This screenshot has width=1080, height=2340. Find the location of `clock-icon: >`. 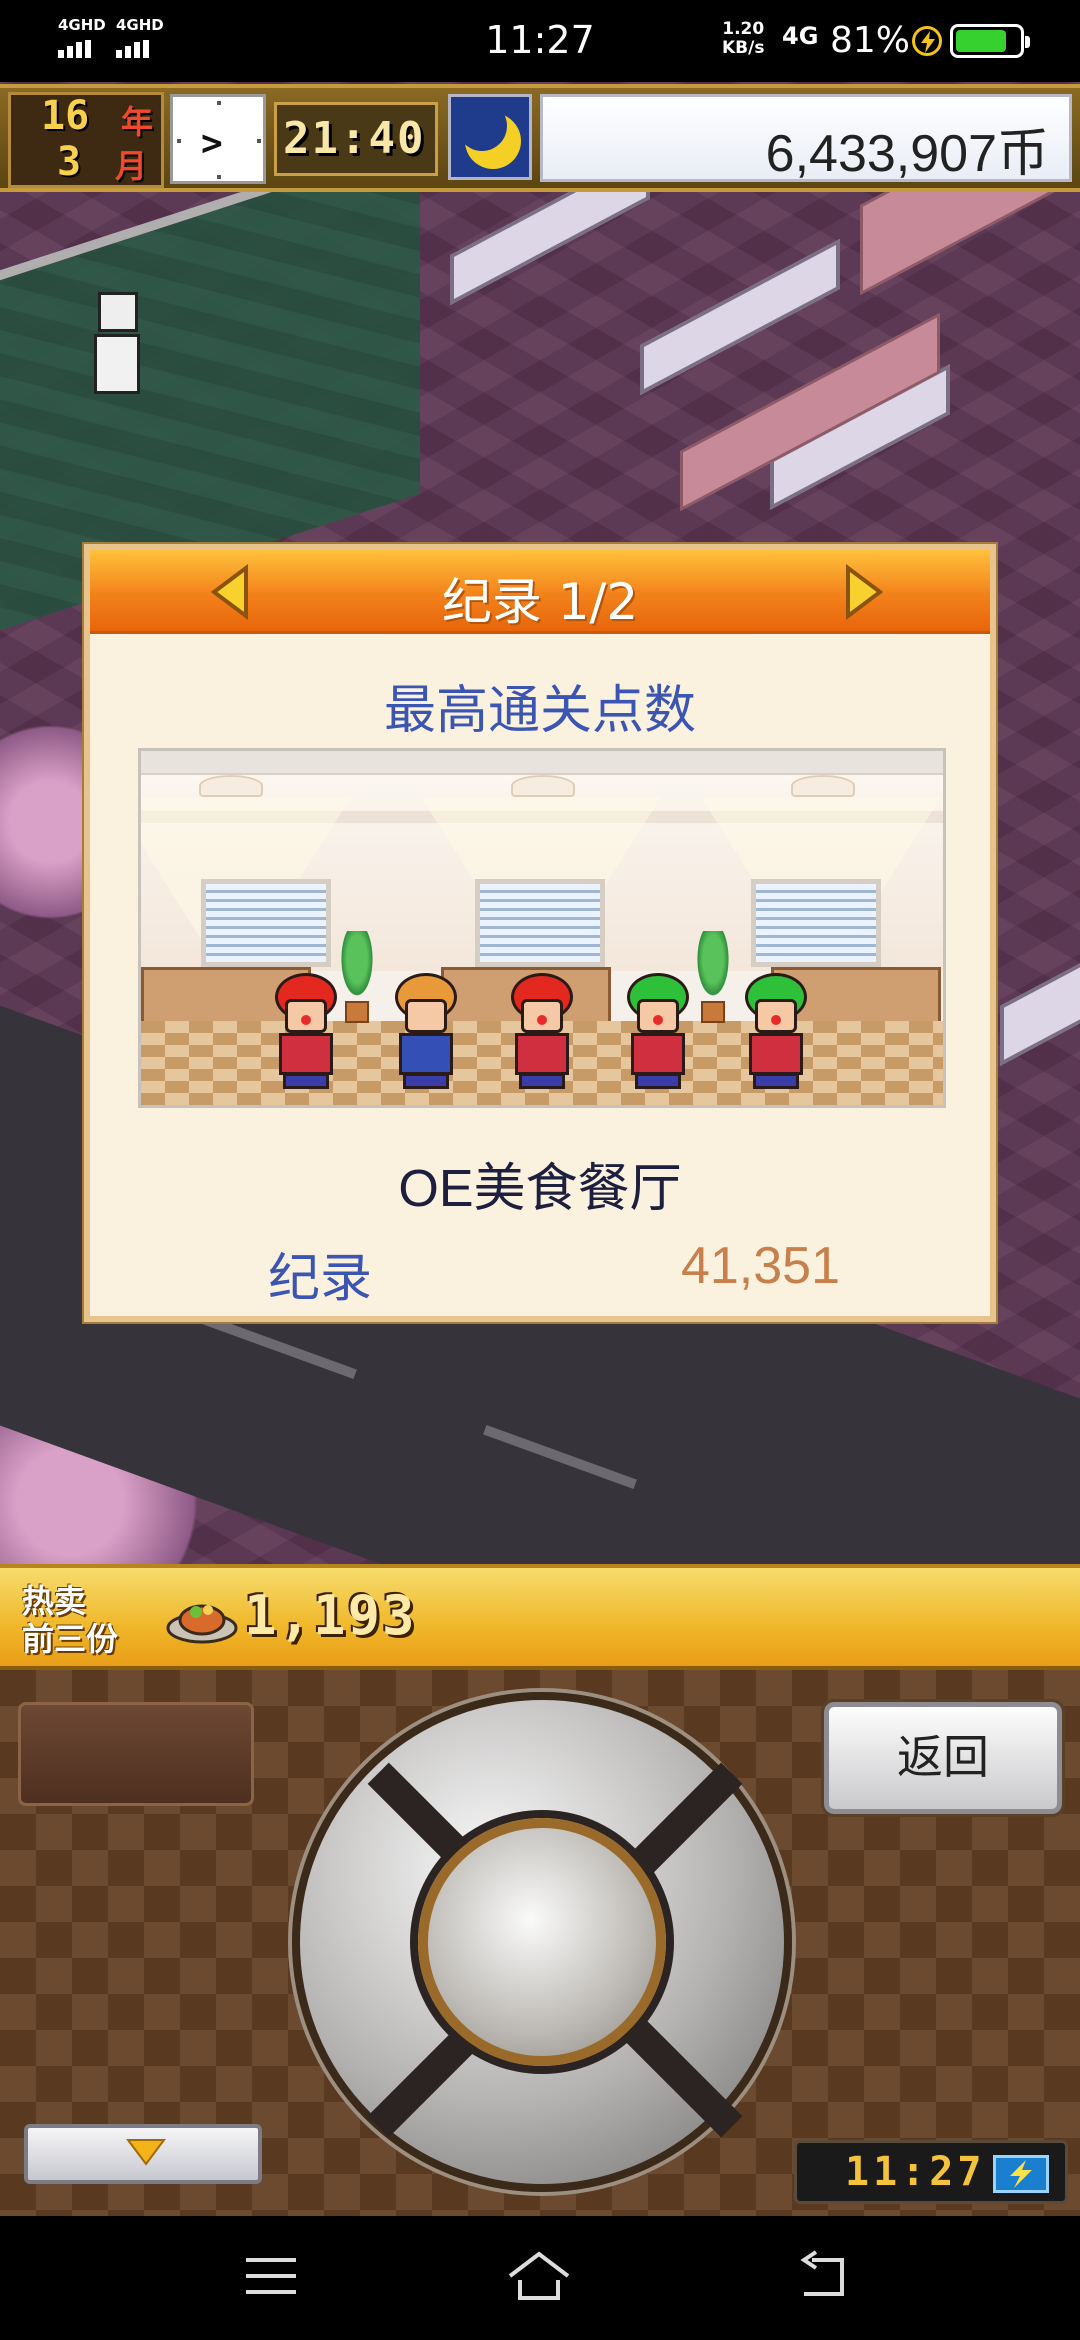

clock-icon: > is located at coordinates (218, 139).